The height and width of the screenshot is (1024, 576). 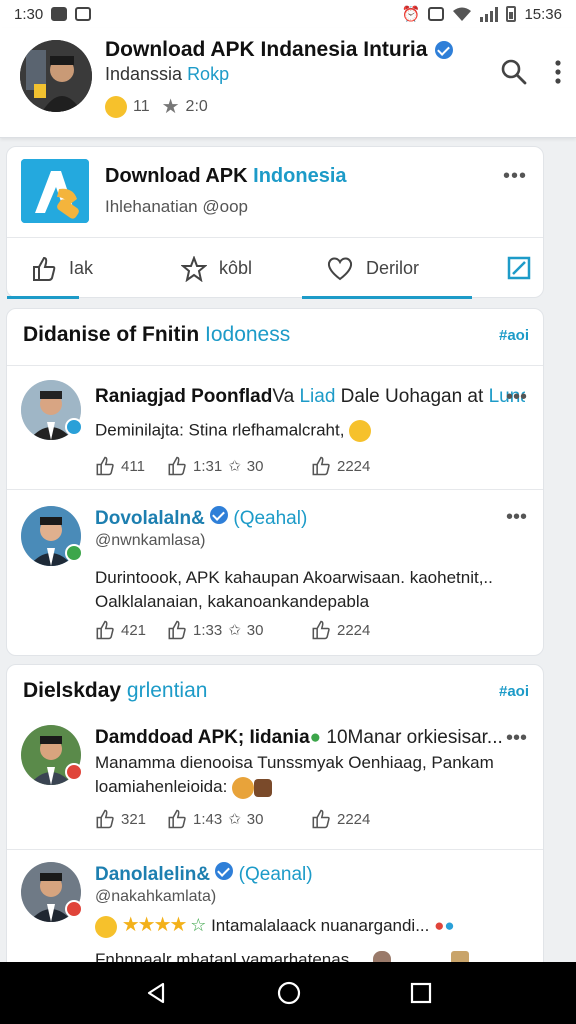 I want to click on section-title: Dielskday grlentian, so click(x=115, y=690).